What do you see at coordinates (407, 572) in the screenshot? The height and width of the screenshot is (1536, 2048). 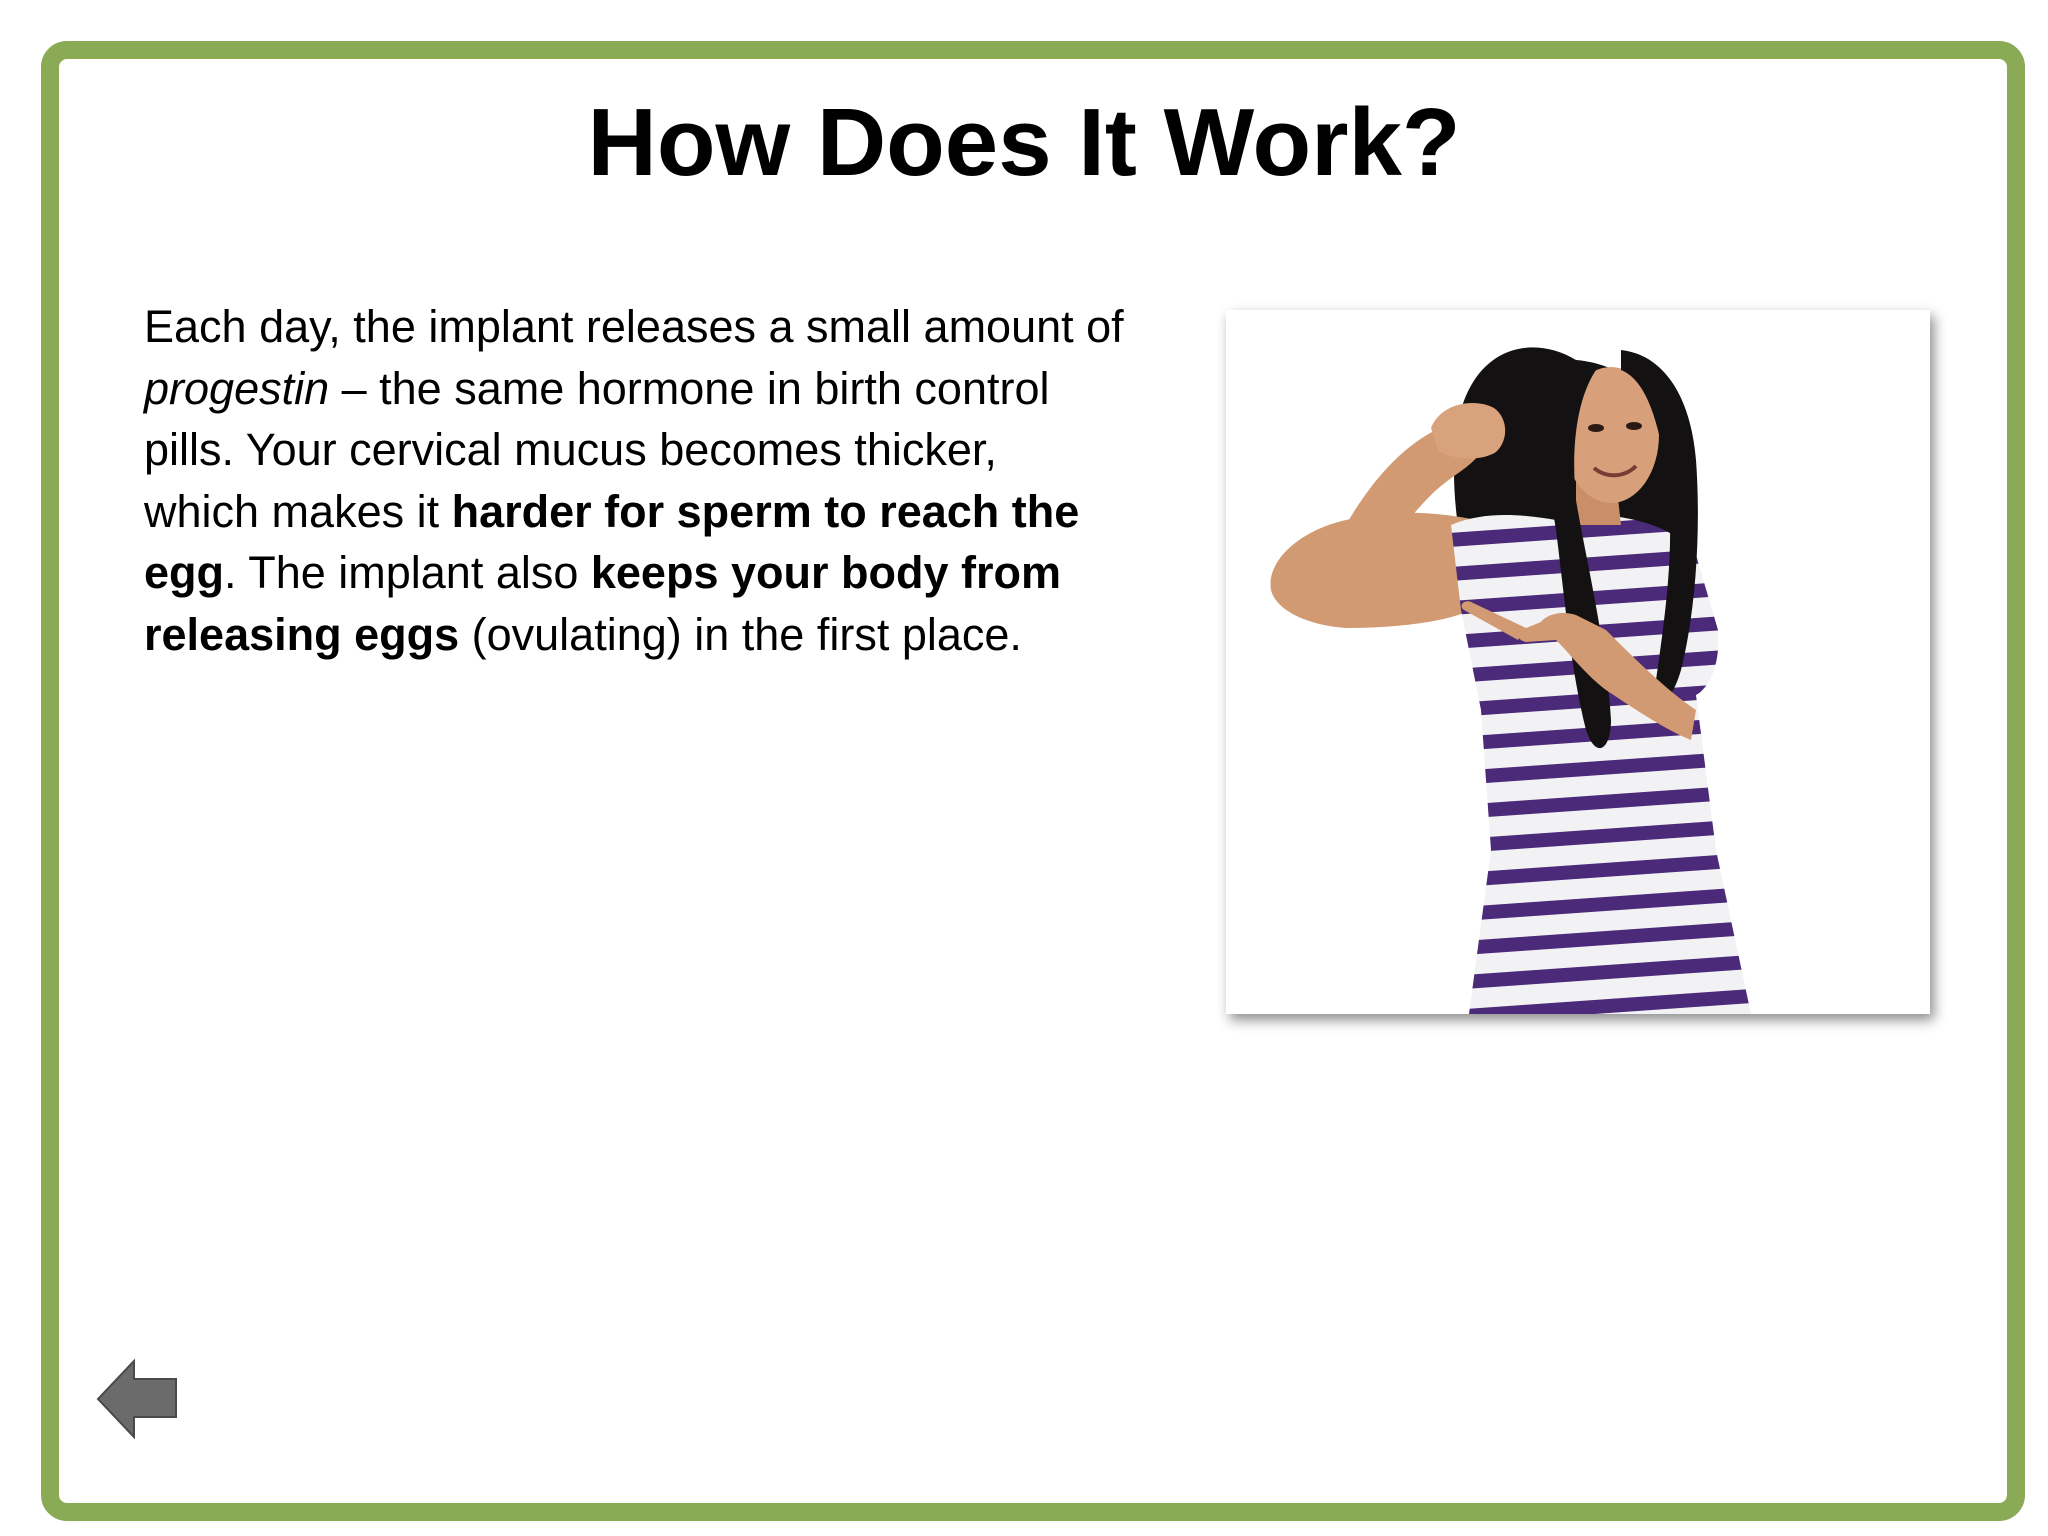 I see `paragraph-text: . The implant also` at bounding box center [407, 572].